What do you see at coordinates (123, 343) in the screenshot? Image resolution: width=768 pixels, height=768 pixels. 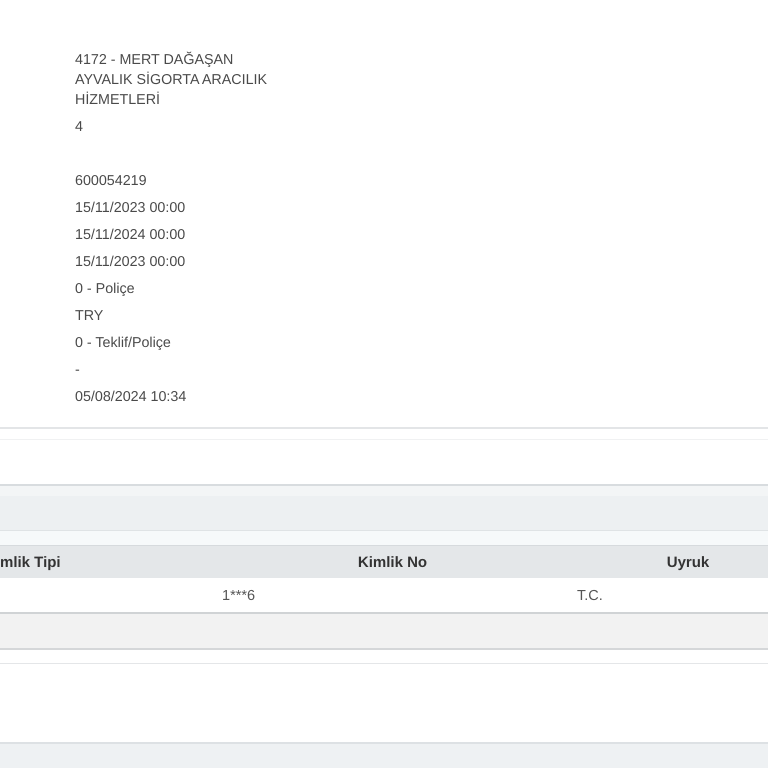 I see `field-value: 0 - Teklif/Poliçe` at bounding box center [123, 343].